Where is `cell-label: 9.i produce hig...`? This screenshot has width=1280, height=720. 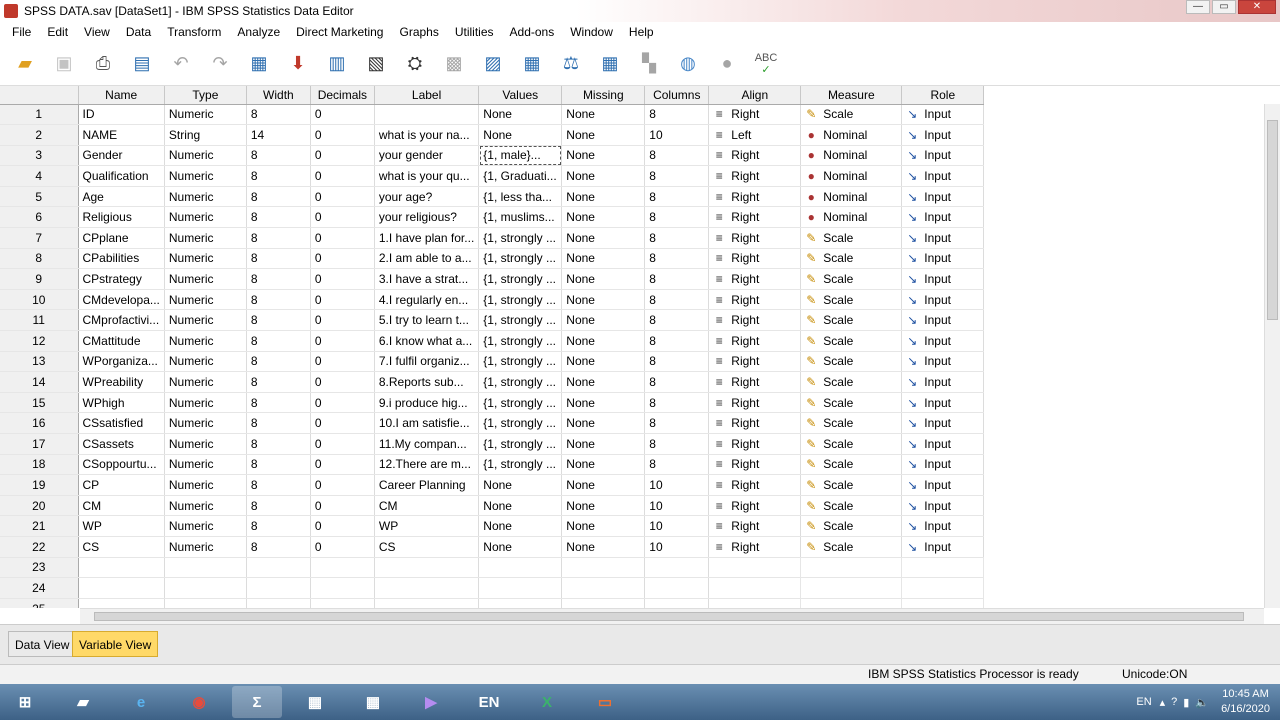 cell-label: 9.i produce hig... is located at coordinates (427, 403).